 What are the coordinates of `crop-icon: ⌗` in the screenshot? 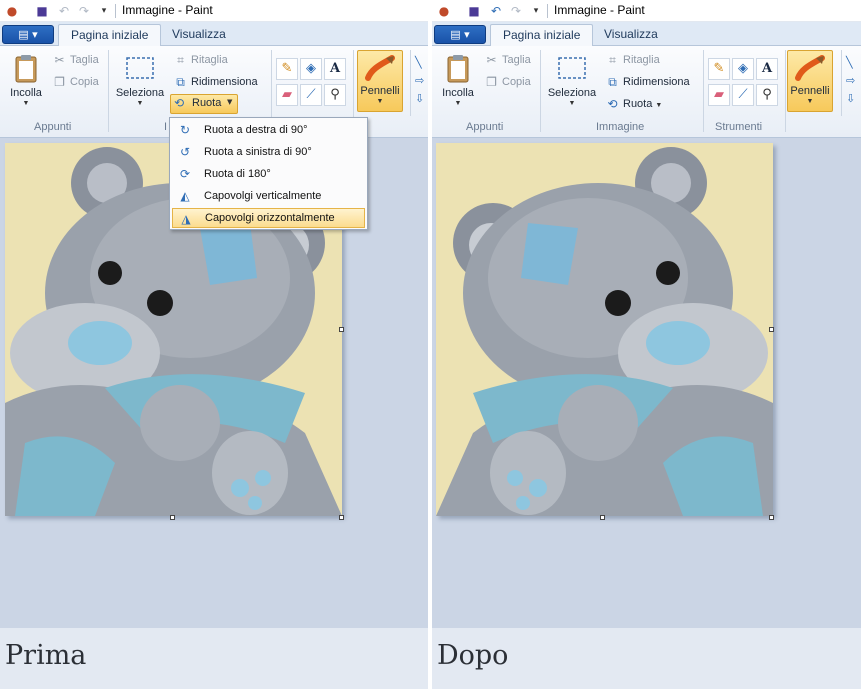 It's located at (180, 60).